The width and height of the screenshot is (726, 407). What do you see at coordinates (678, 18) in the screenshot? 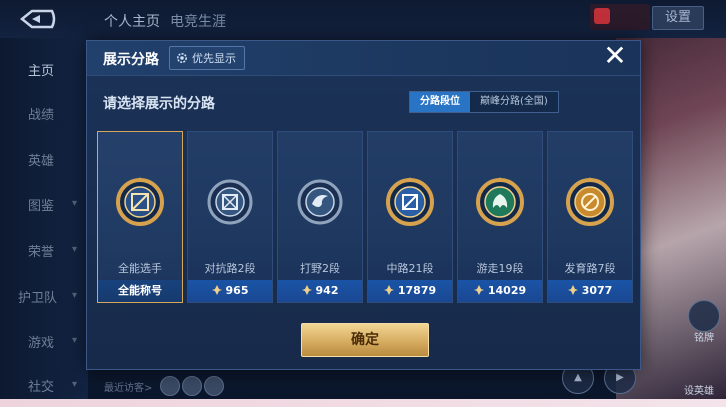
I see `settings-button: 设置` at bounding box center [678, 18].